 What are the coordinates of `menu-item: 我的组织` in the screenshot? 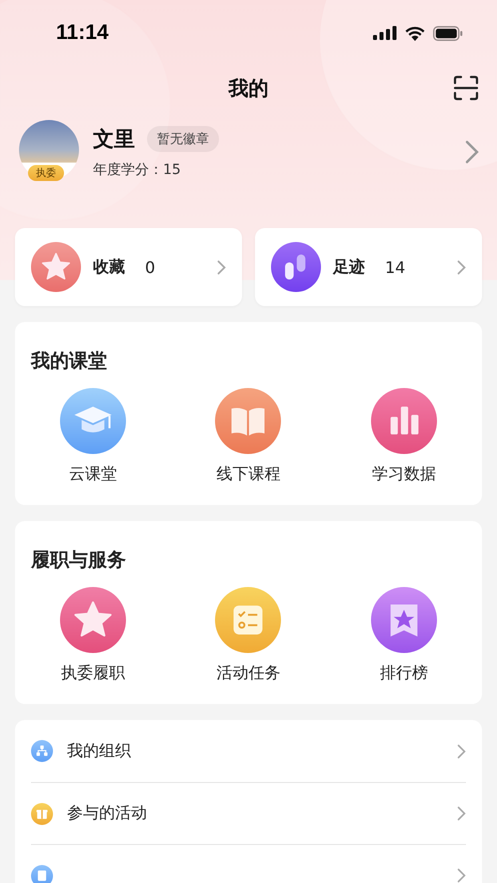 It's located at (248, 751).